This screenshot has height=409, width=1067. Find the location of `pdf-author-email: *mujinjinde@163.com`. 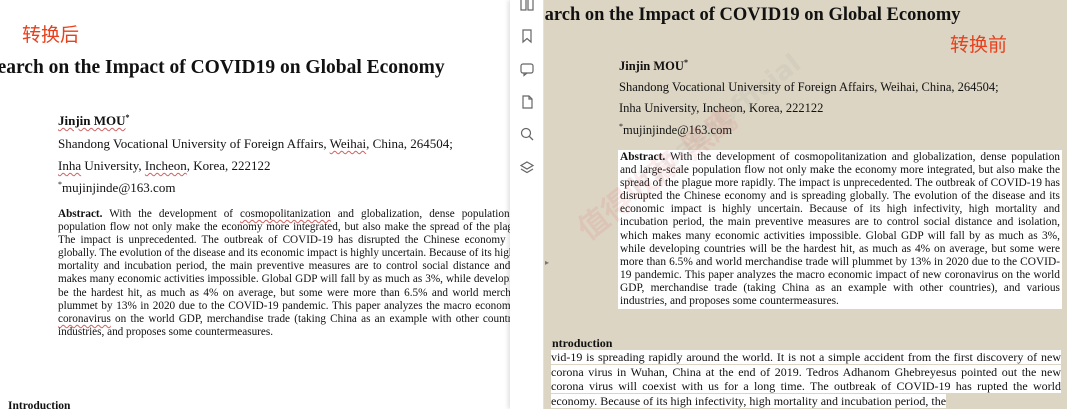

pdf-author-email: *mujinjinde@163.com is located at coordinates (675, 130).